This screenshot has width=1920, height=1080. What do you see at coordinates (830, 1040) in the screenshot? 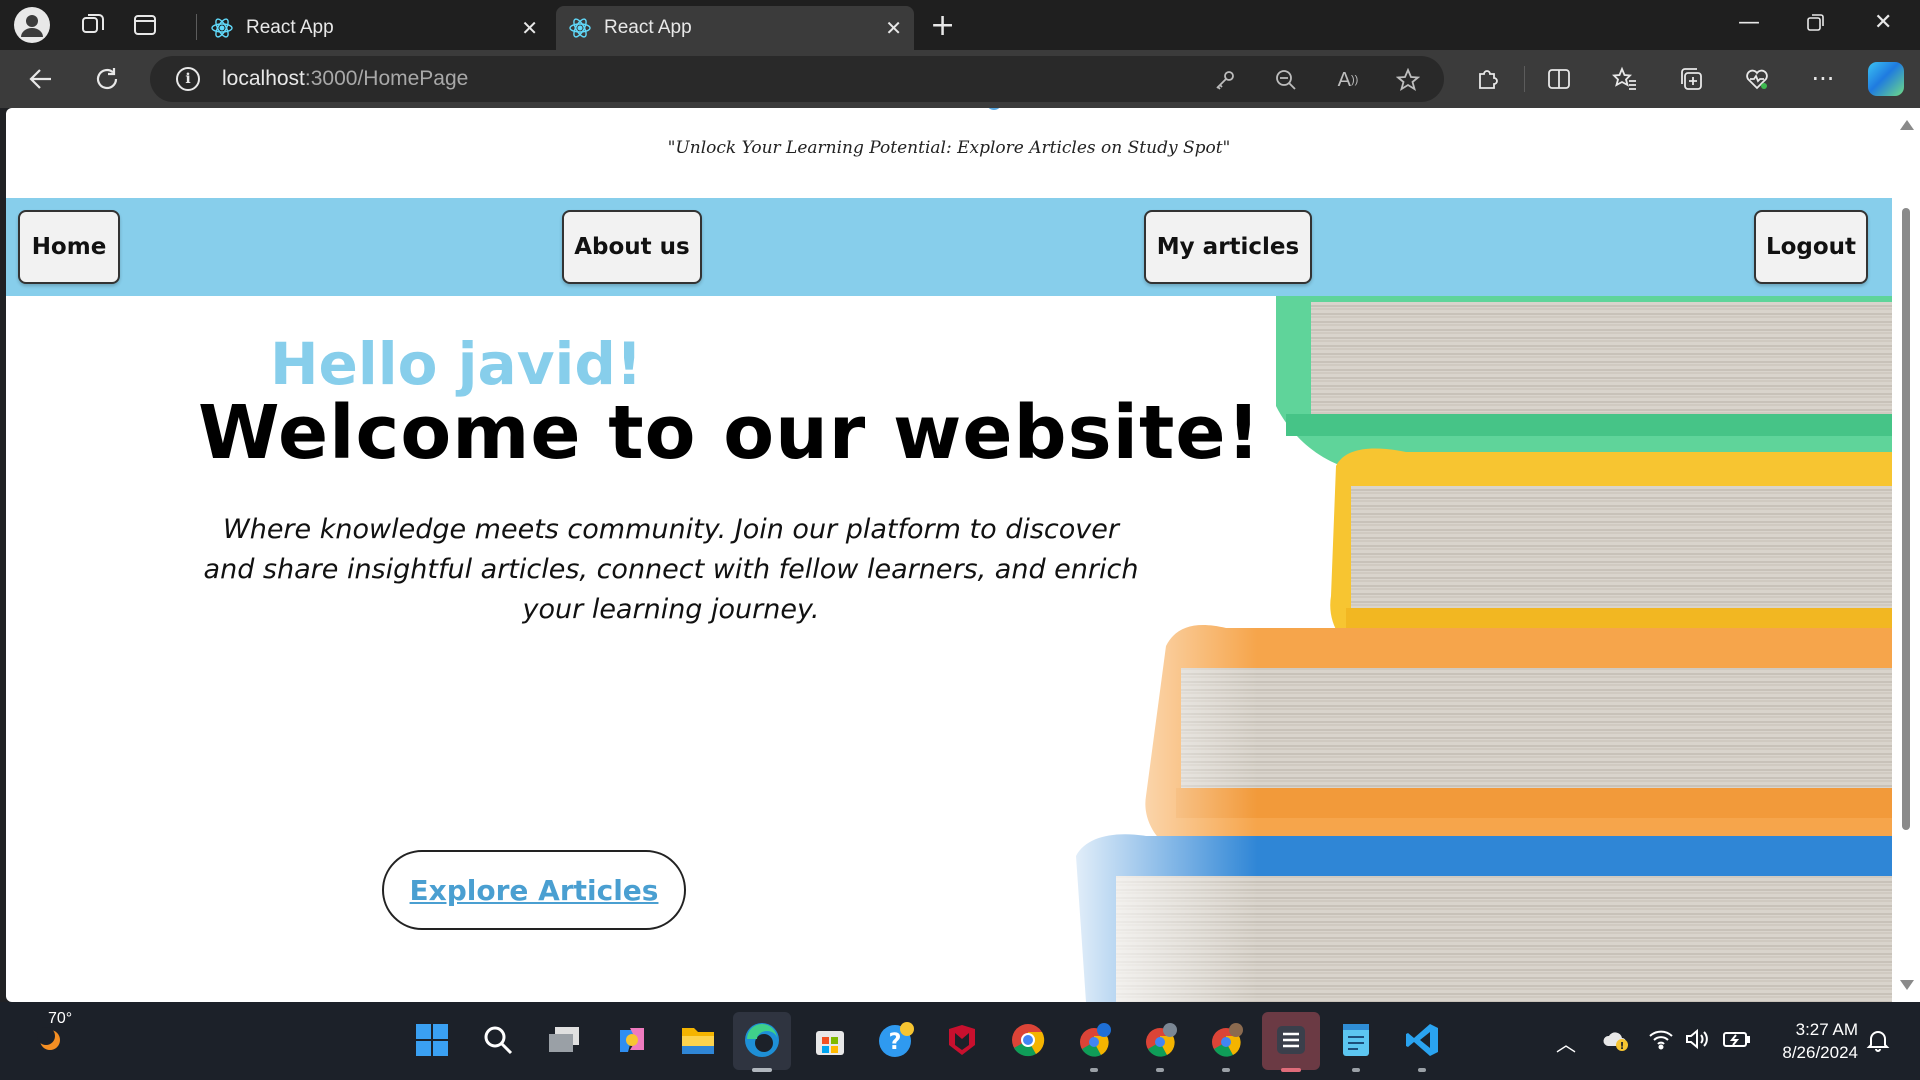
I see `microsoft-store-icon` at bounding box center [830, 1040].